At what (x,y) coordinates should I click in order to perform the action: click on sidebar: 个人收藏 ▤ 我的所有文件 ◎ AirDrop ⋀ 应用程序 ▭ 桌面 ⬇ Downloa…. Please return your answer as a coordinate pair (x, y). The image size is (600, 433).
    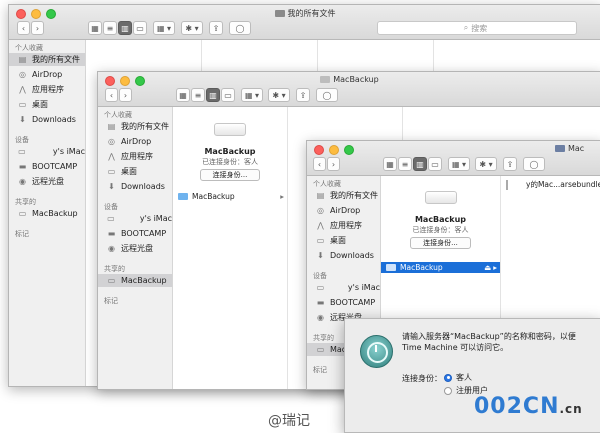
    Looking at the image, I should click on (47, 213).